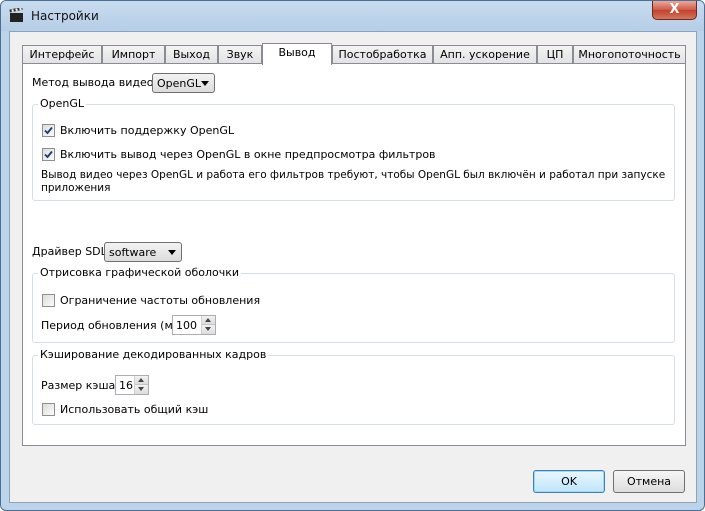 The width and height of the screenshot is (705, 511). I want to click on tab-postprocessing: Постобработка, so click(382, 54).